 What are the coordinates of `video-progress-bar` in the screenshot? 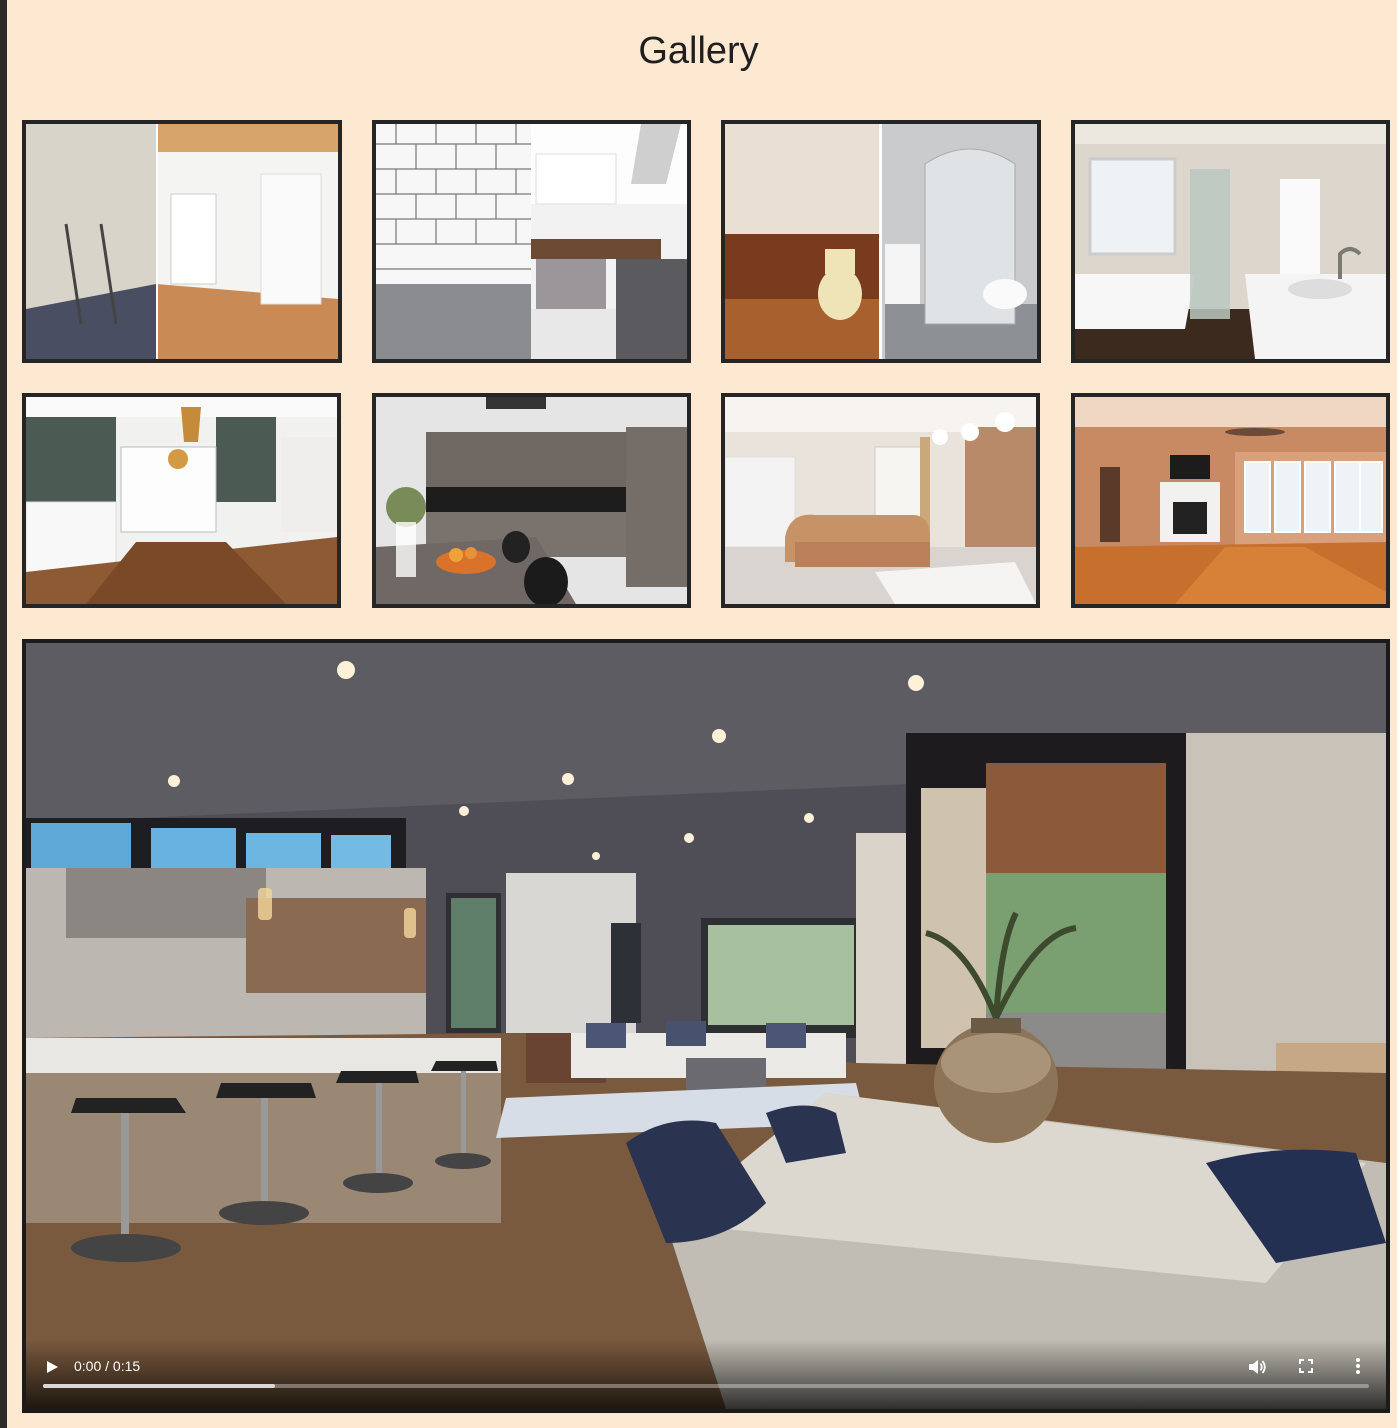 It's located at (706, 1386).